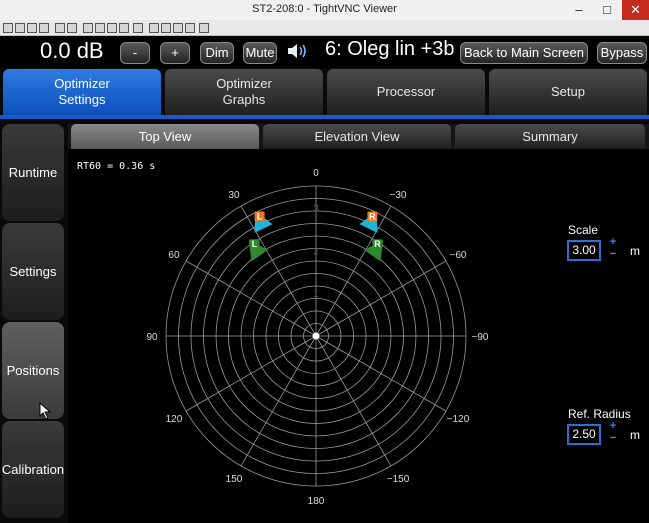 This screenshot has height=523, width=649. I want to click on window-caption: ST2-208:0 - TightVNC Viewer, so click(324, 9).